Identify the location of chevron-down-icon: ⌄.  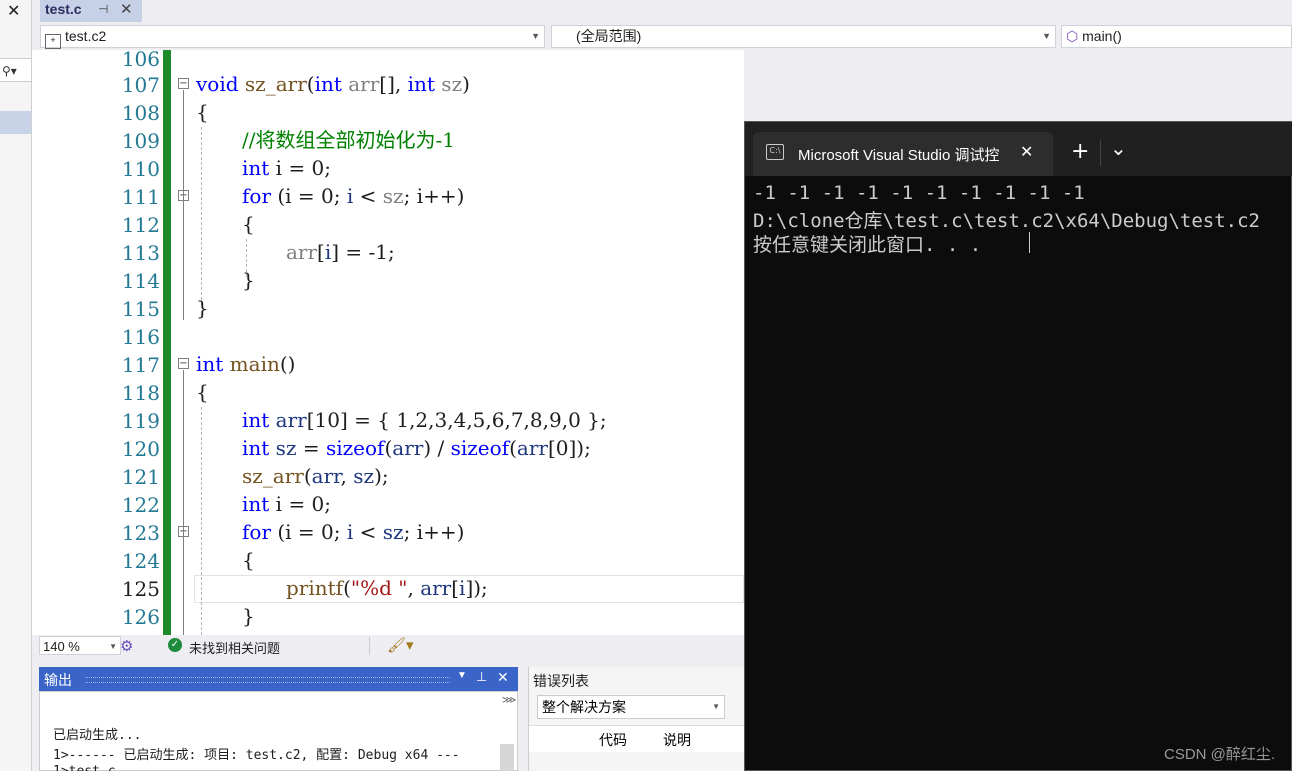
(1118, 148).